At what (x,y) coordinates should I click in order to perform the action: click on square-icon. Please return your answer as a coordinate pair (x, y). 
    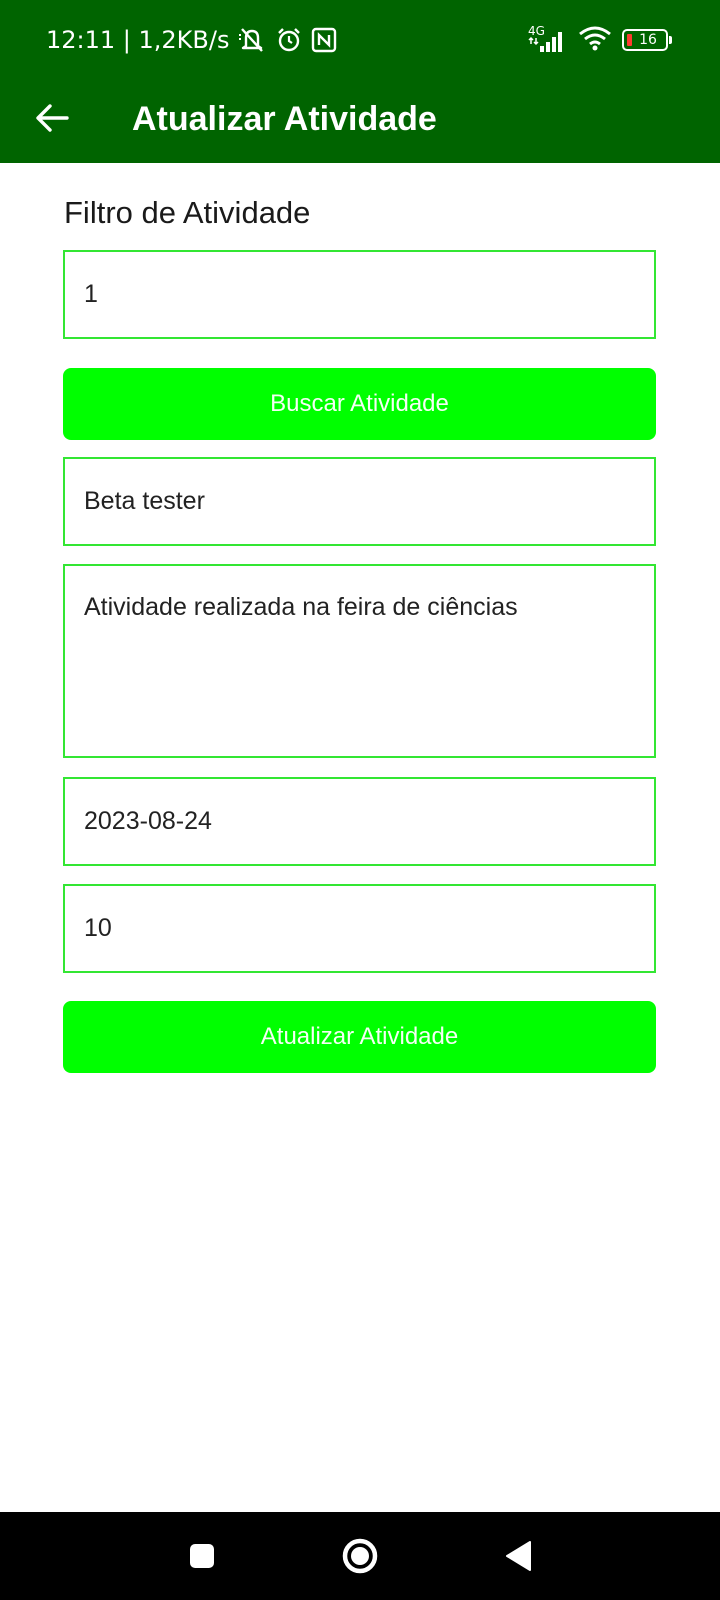
    Looking at the image, I should click on (202, 1556).